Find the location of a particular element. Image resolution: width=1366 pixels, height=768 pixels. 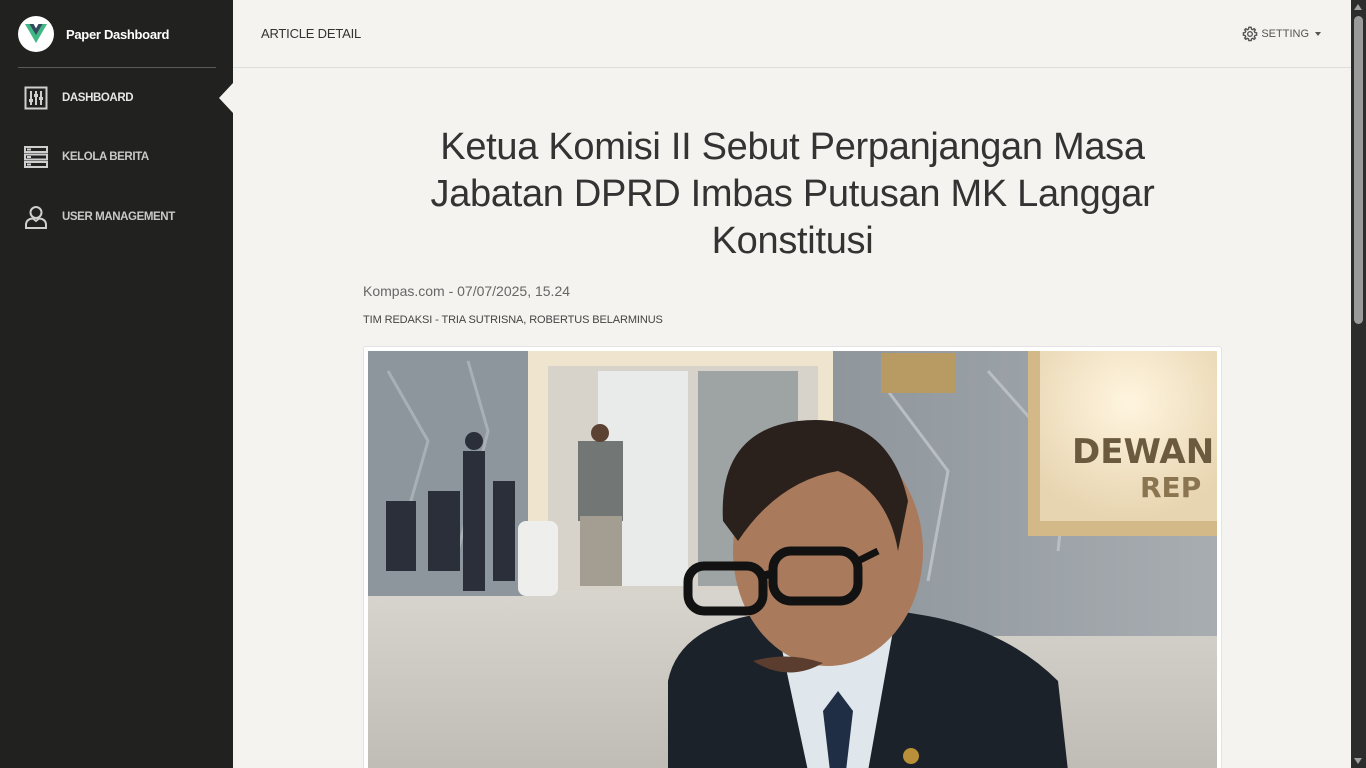

scroll-down-arrow-icon is located at coordinates (1358, 761).